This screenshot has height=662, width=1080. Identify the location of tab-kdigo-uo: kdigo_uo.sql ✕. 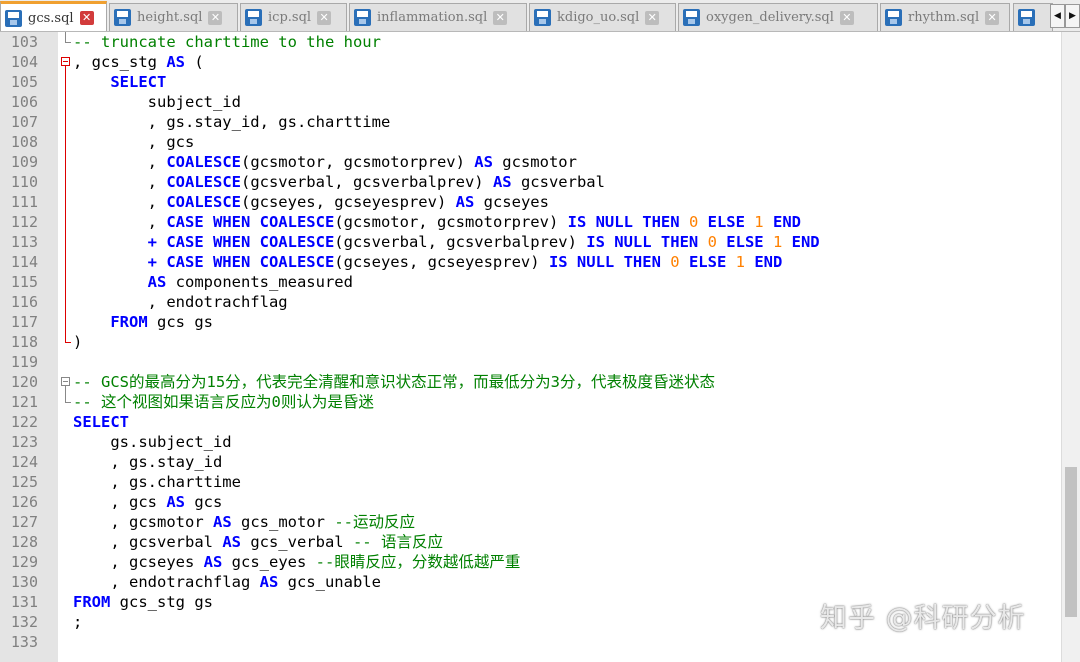
(602, 17).